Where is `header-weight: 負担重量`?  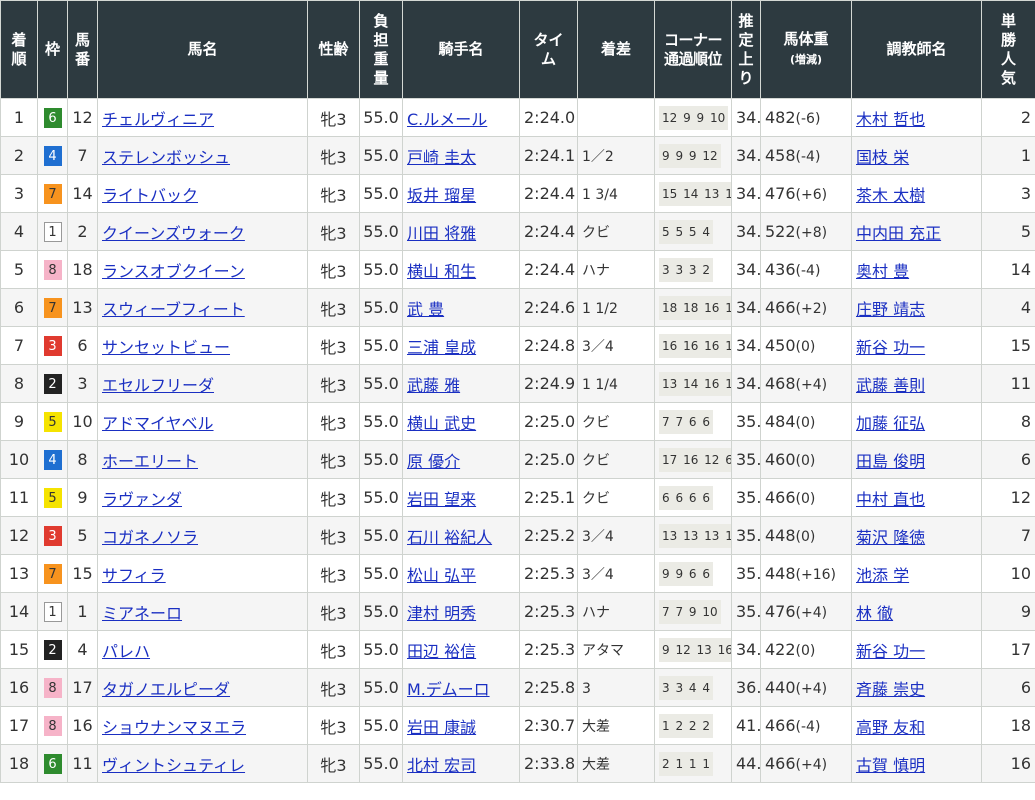
header-weight: 負担重量 is located at coordinates (381, 49).